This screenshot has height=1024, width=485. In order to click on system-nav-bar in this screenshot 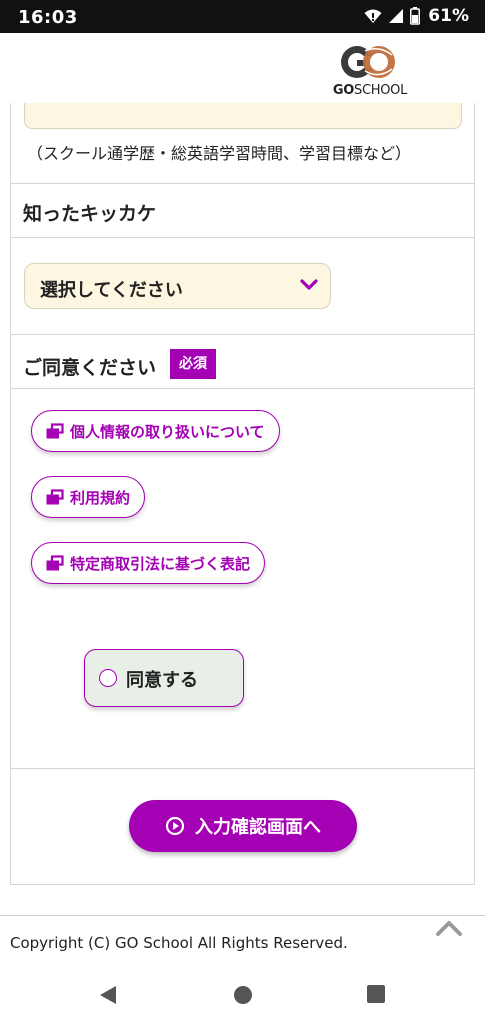, I will do `click(242, 997)`.